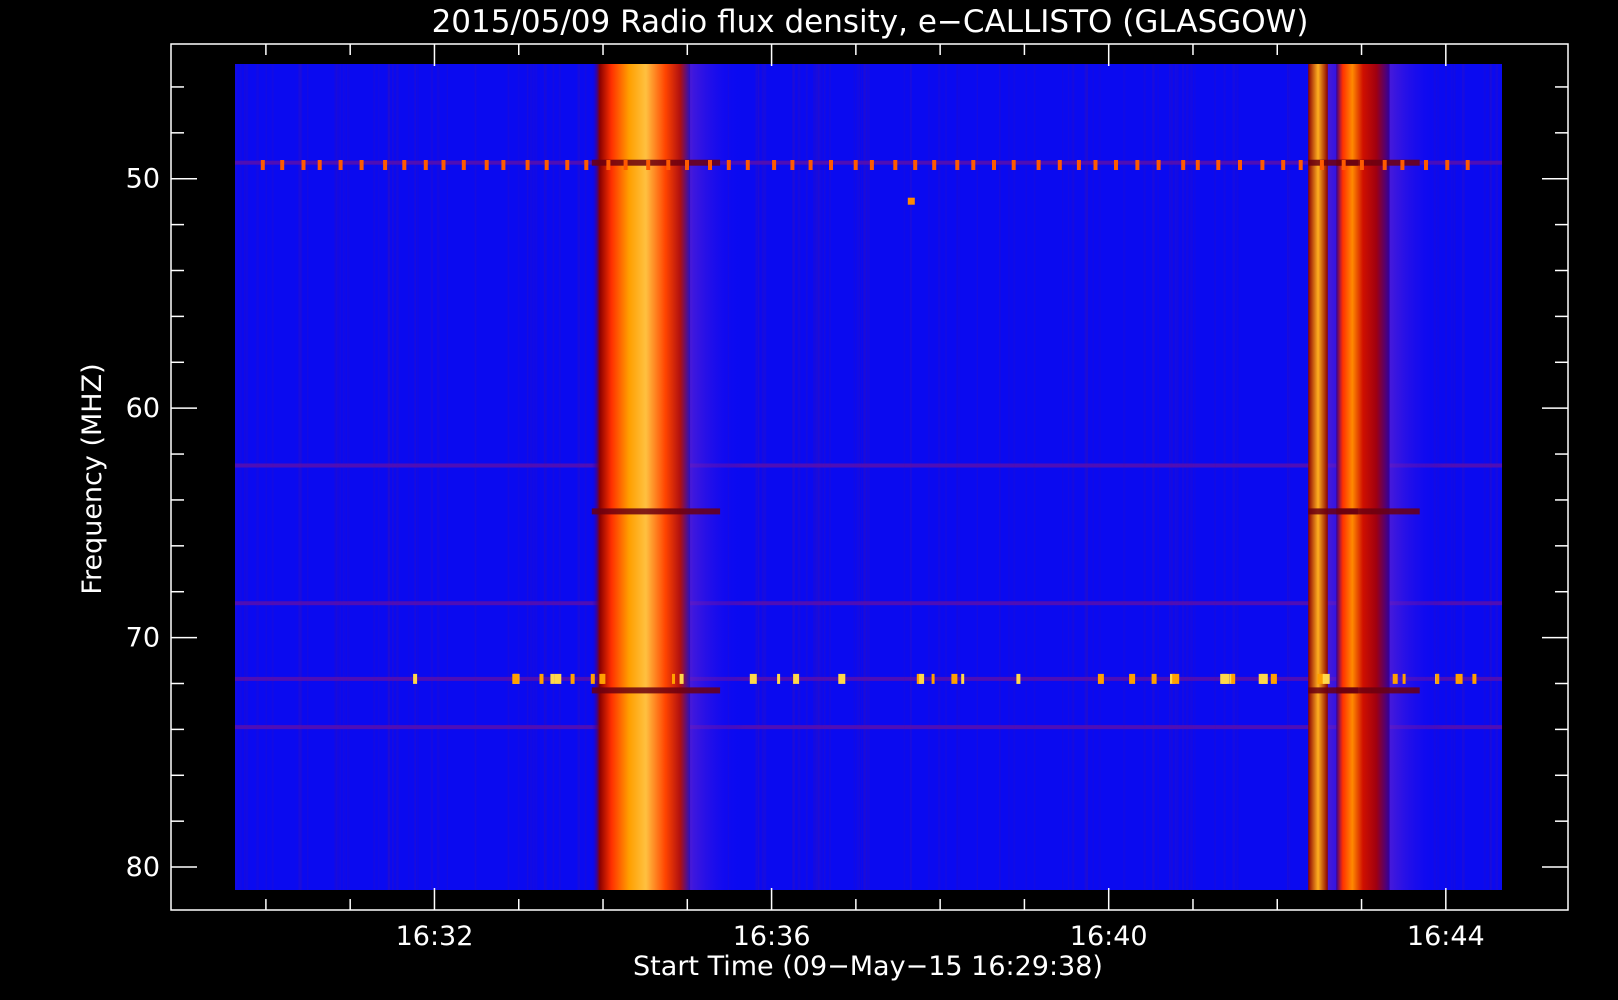 The width and height of the screenshot is (1618, 1000). I want to click on x-tick-label: 16:40, so click(1109, 936).